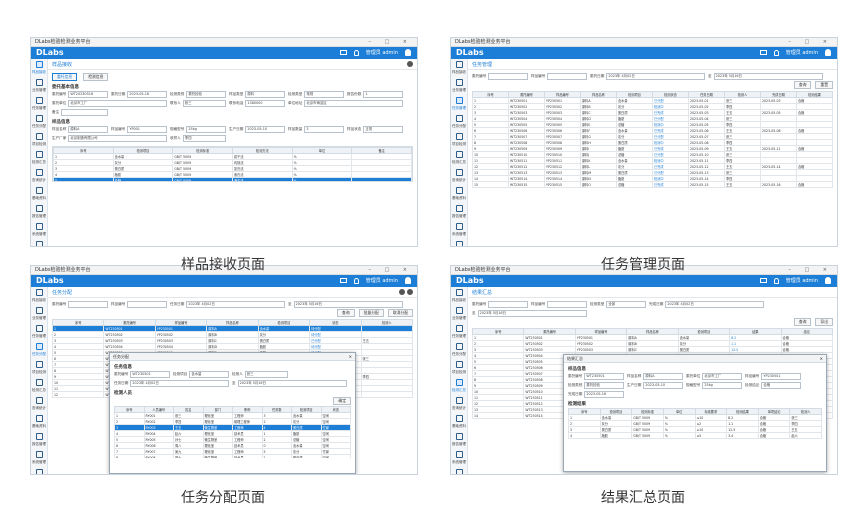  I want to click on field-input: YP001, so click(147, 129).